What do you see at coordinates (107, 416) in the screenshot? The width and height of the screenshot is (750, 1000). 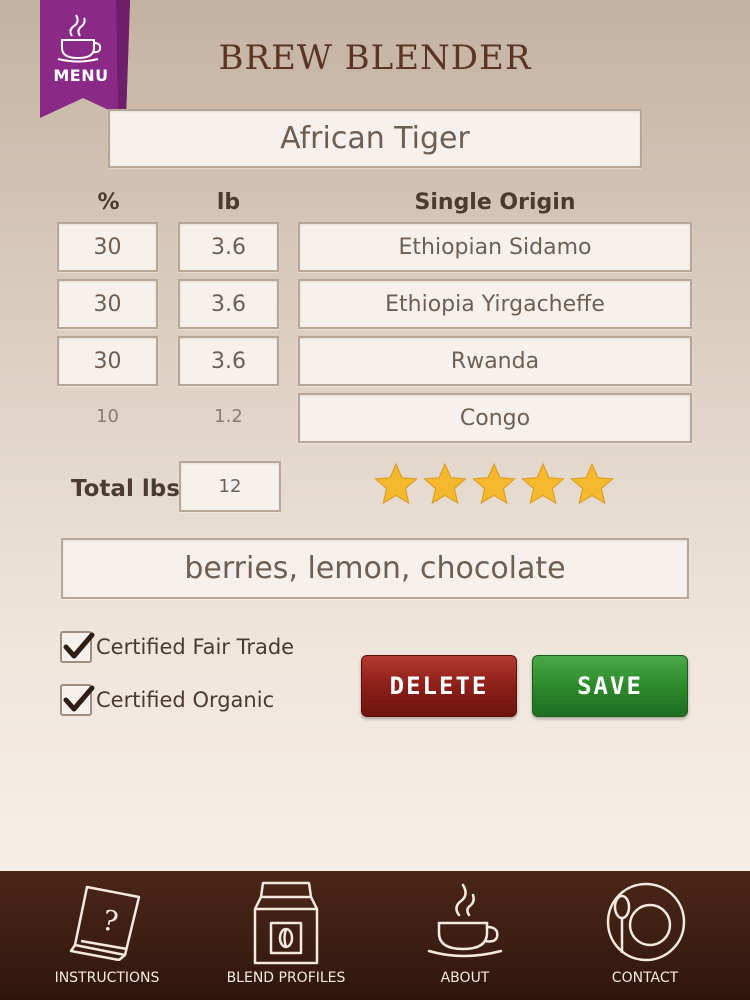 I see `percent-value-4: 10` at bounding box center [107, 416].